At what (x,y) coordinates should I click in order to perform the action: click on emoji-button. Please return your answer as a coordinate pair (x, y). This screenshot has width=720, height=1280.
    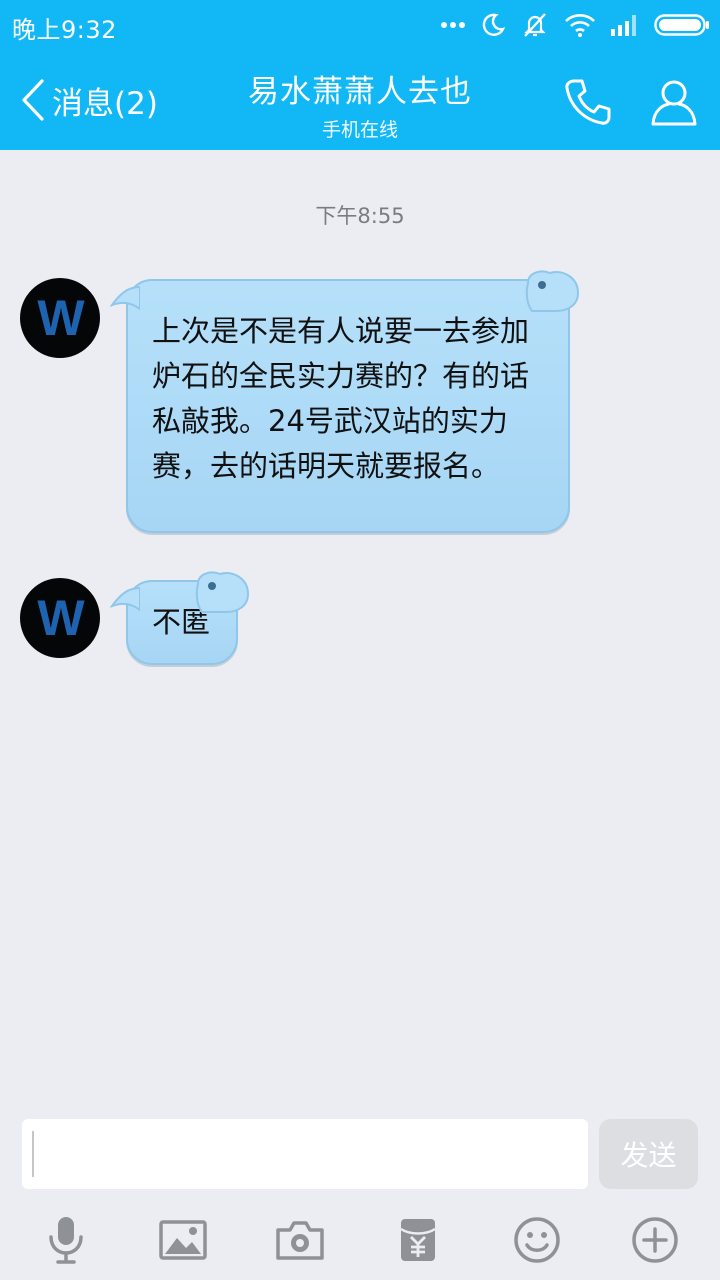
    Looking at the image, I should click on (537, 1240).